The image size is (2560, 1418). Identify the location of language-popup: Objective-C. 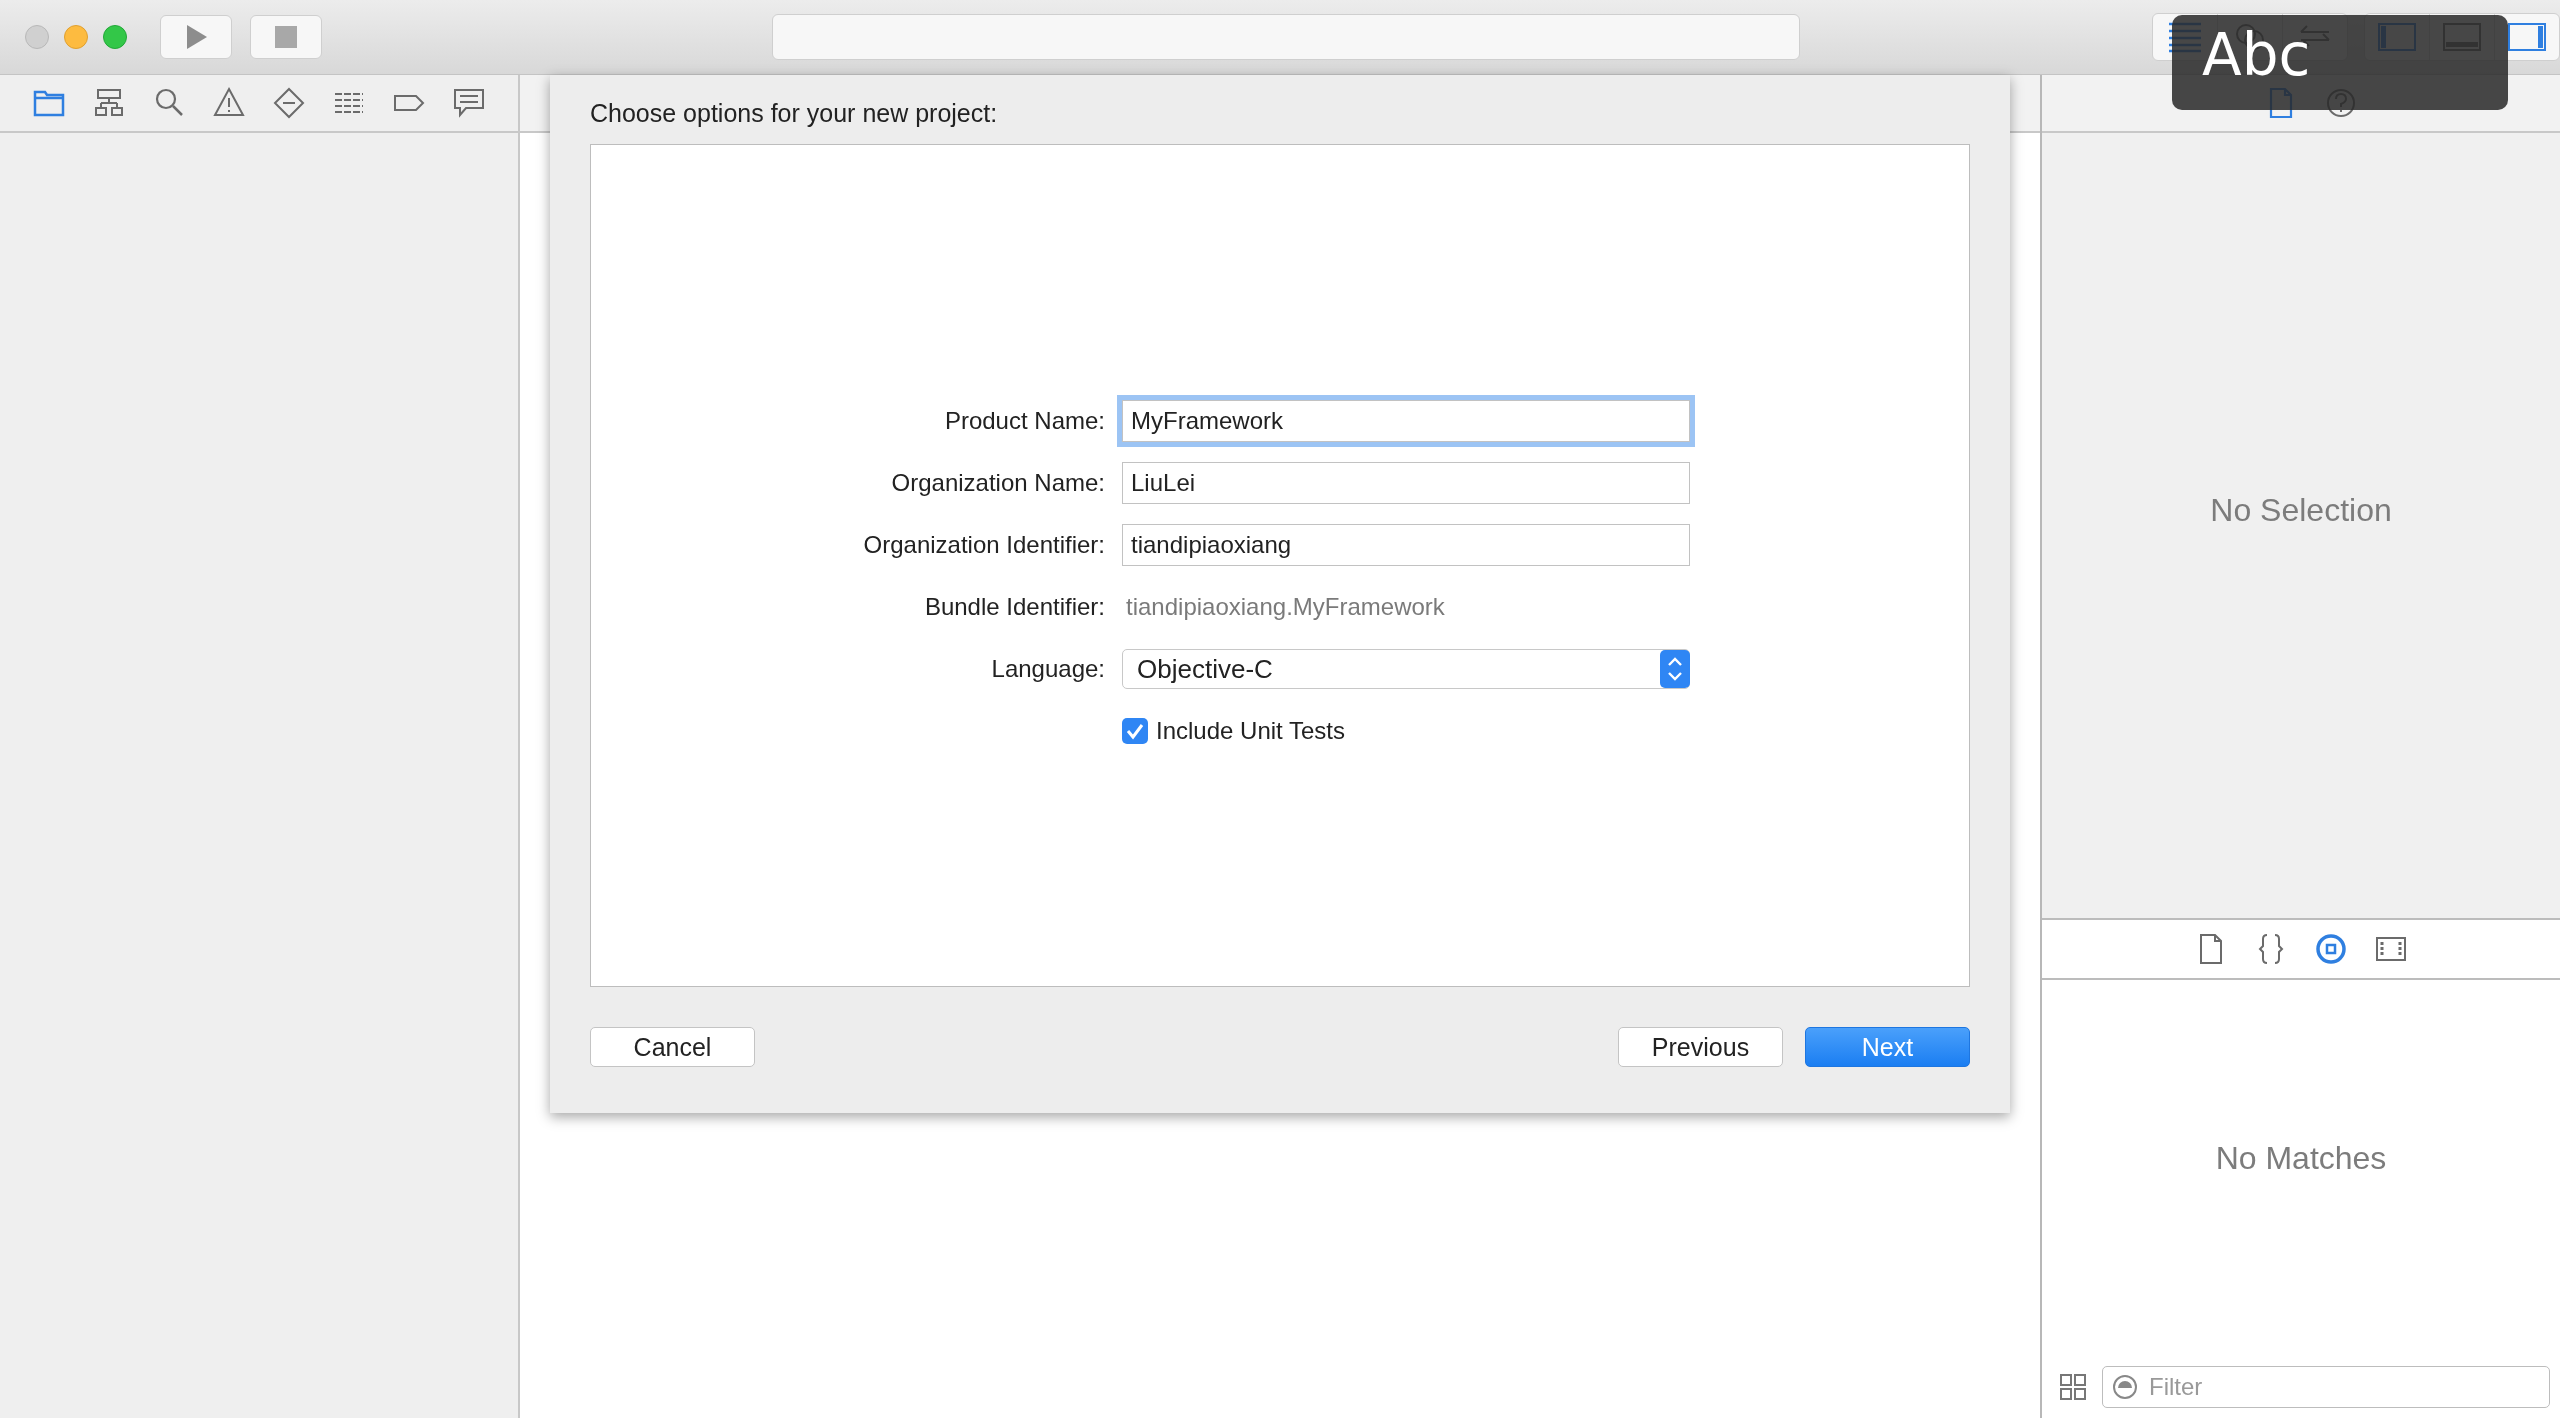
(1406, 669).